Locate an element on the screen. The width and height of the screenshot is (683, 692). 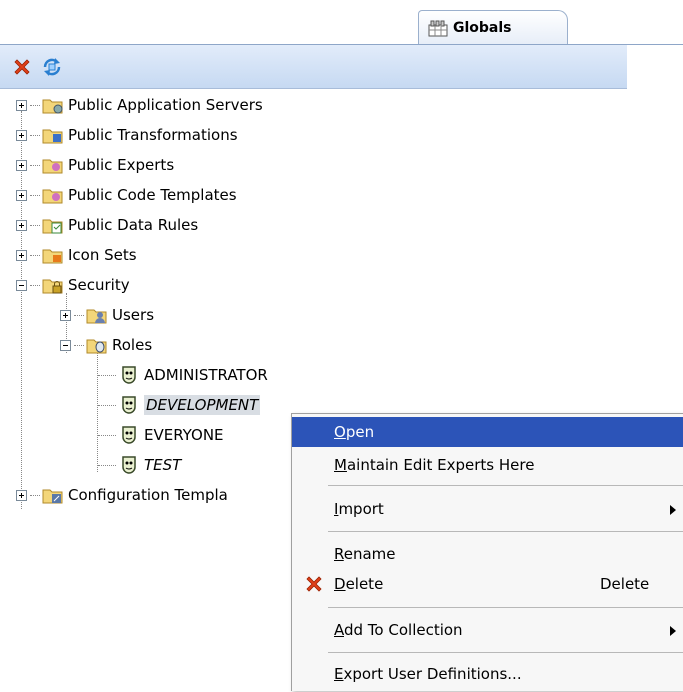
tree-item-label: TEST is located at coordinates (163, 465).